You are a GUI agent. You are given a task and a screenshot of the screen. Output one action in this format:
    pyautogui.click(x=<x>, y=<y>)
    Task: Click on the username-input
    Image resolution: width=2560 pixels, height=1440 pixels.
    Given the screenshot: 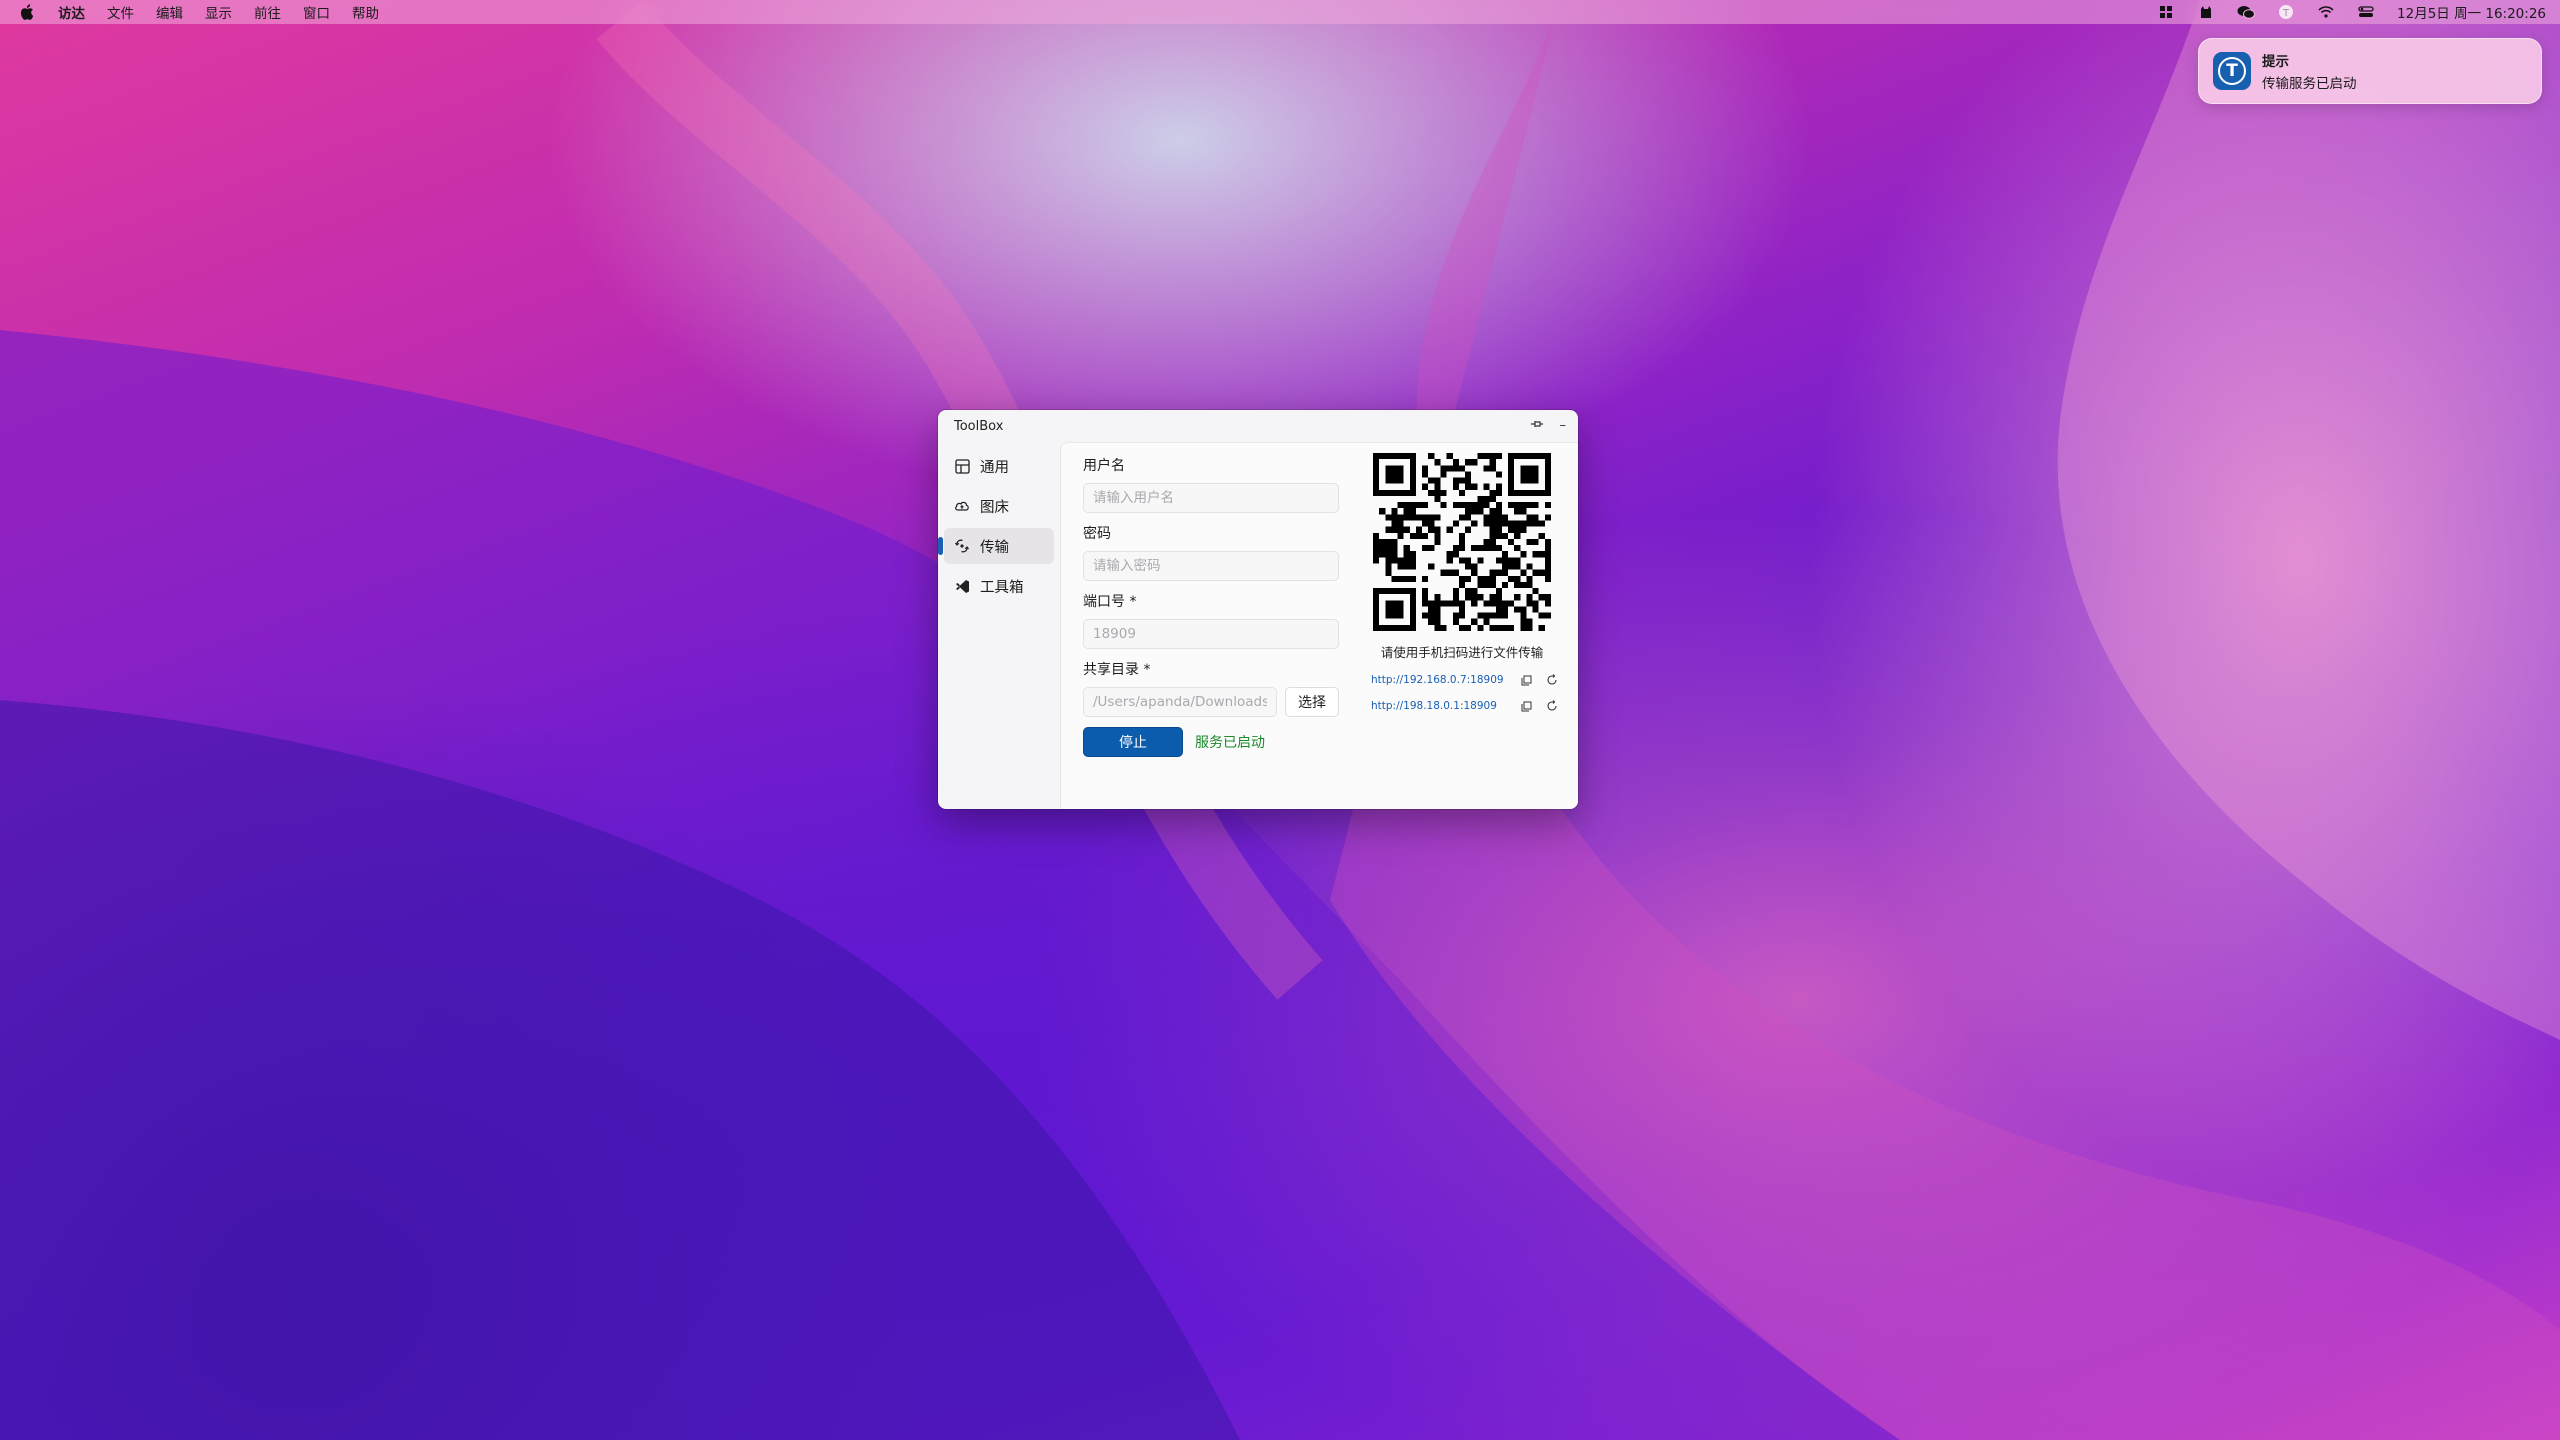 What is the action you would take?
    pyautogui.click(x=1211, y=498)
    